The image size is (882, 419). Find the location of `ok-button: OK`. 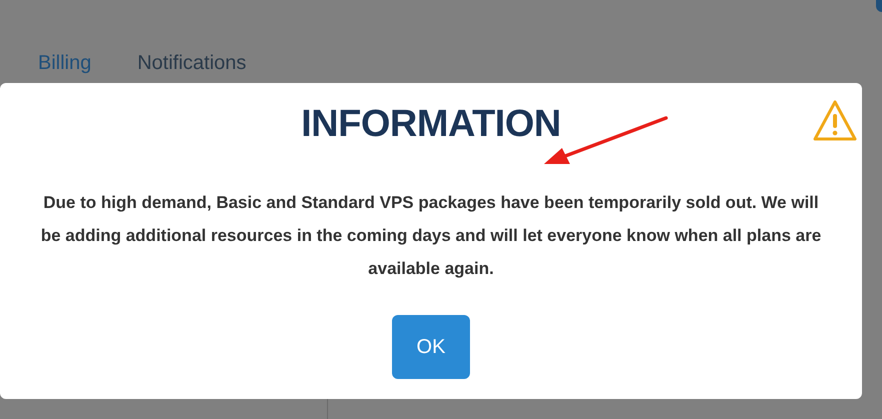

ok-button: OK is located at coordinates (431, 347).